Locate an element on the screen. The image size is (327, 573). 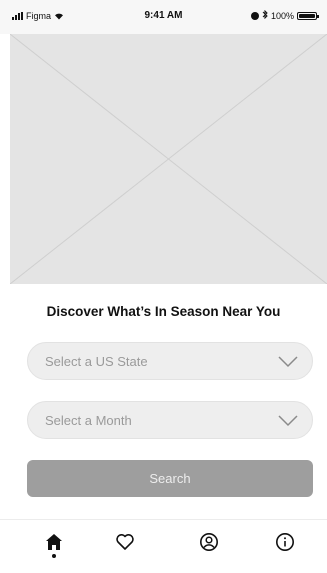
alarm-icon is located at coordinates (254, 15).